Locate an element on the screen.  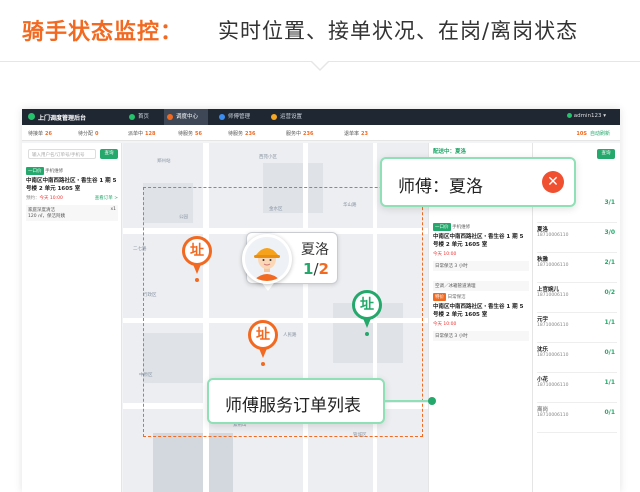
query-button: 查询 is located at coordinates (606, 154).